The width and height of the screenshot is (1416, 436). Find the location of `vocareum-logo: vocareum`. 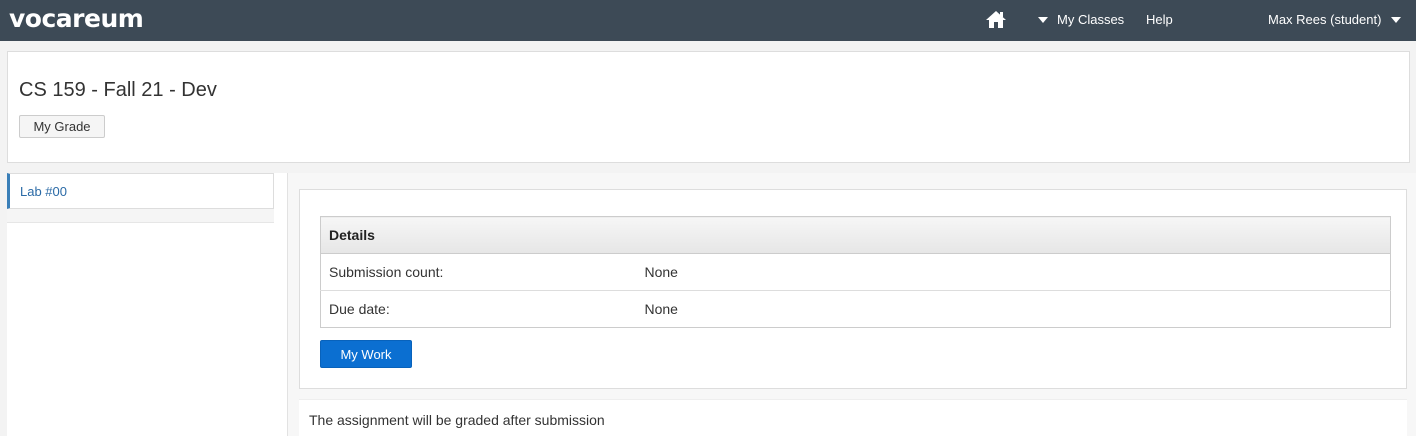

vocareum-logo: vocareum is located at coordinates (76, 18).